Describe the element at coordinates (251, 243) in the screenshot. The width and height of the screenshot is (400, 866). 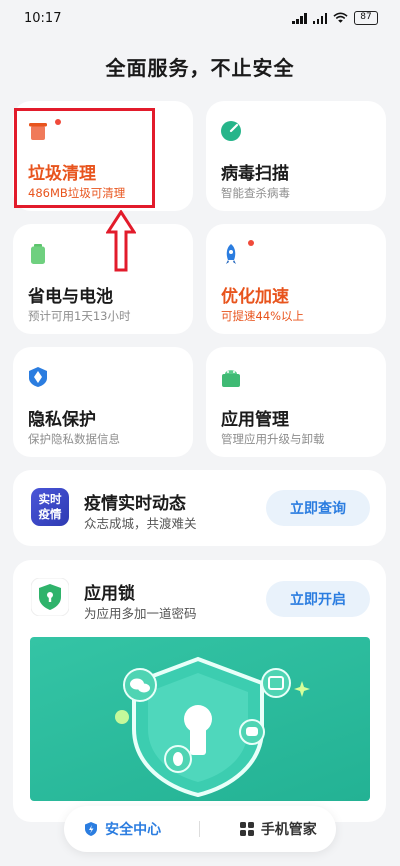
I see `notification-dot` at that location.